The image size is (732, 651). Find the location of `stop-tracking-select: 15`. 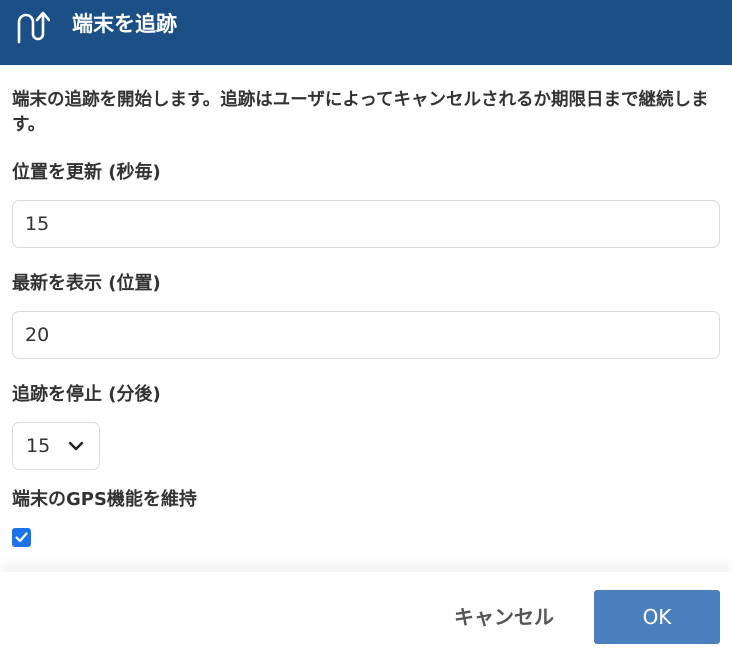

stop-tracking-select: 15 is located at coordinates (56, 446).